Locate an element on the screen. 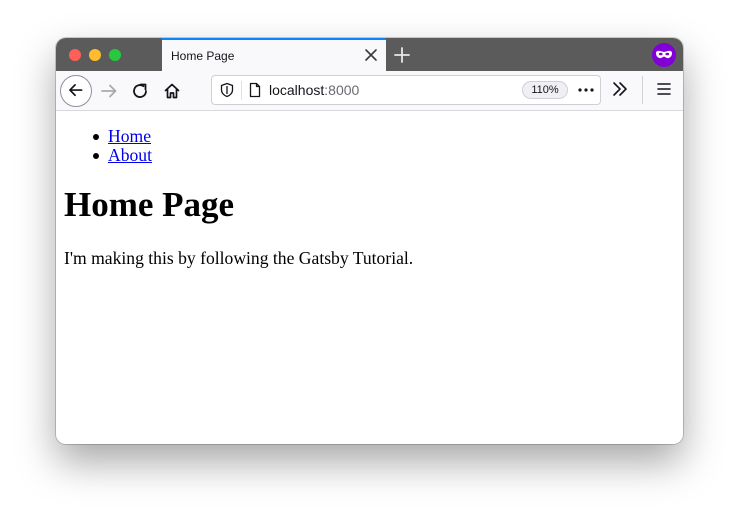 The image size is (739, 519). urlbar-divider is located at coordinates (241, 90).